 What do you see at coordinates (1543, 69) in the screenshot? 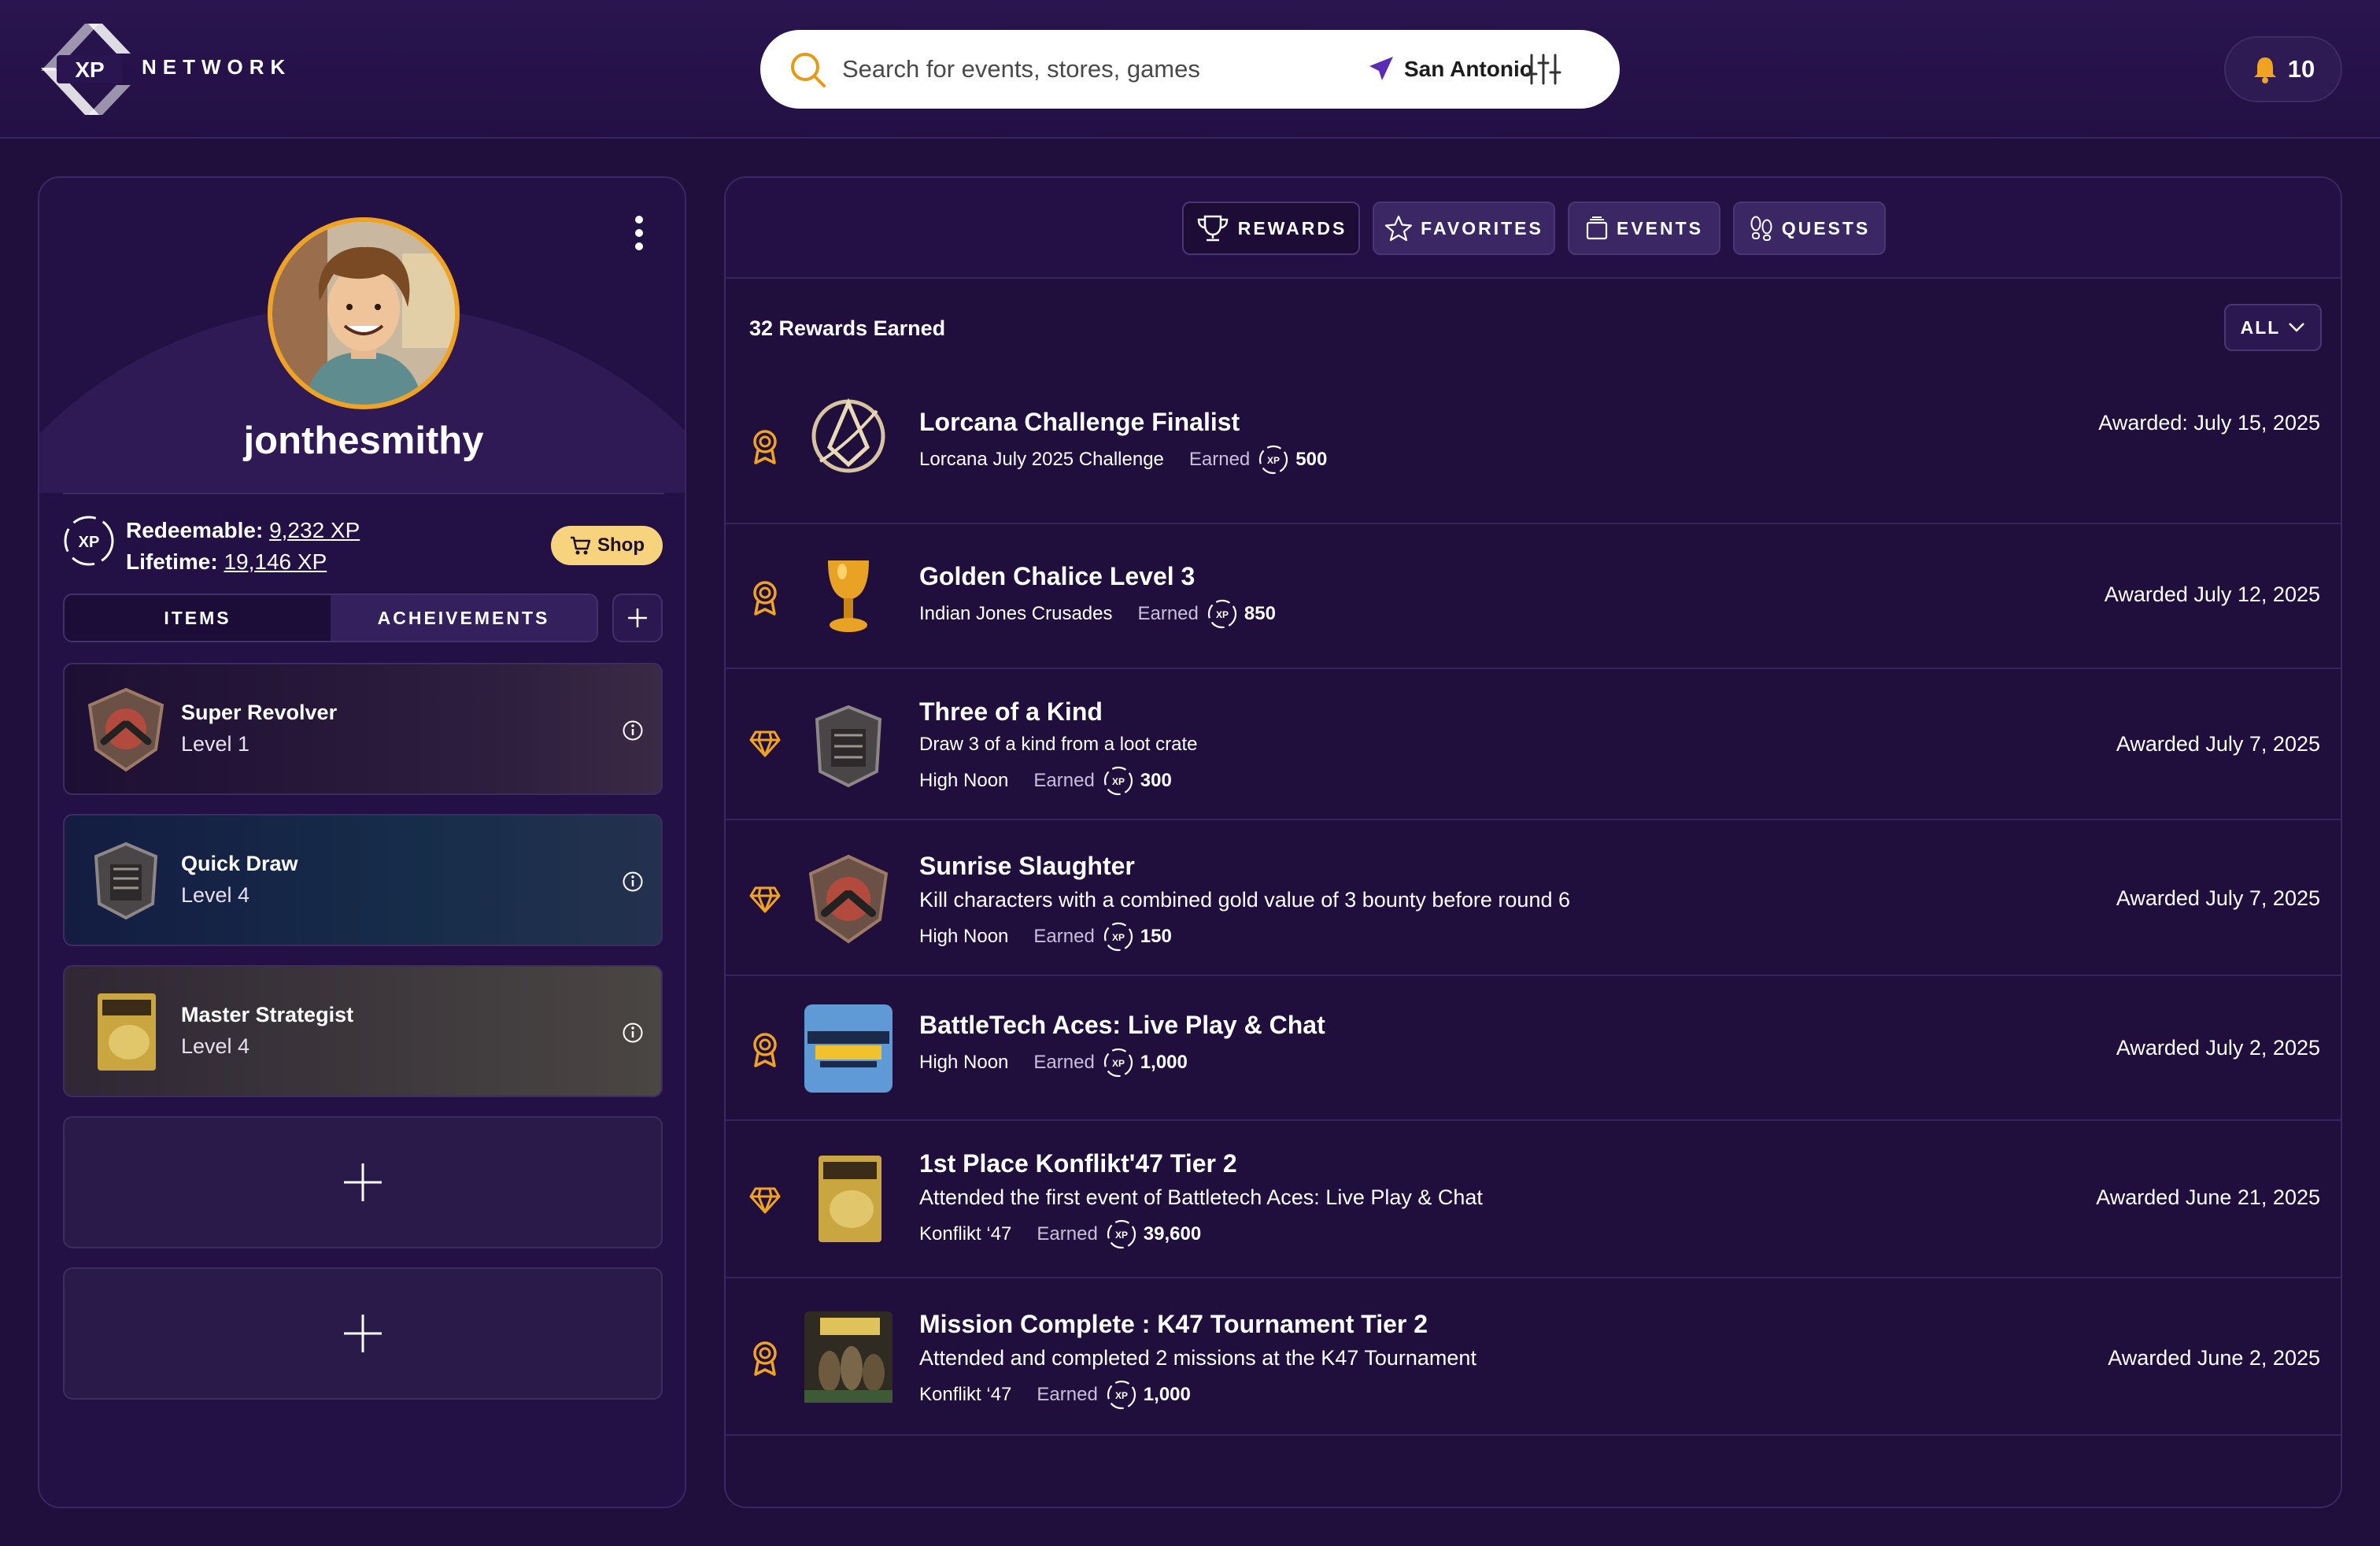
I see `filter-sliders-icon` at bounding box center [1543, 69].